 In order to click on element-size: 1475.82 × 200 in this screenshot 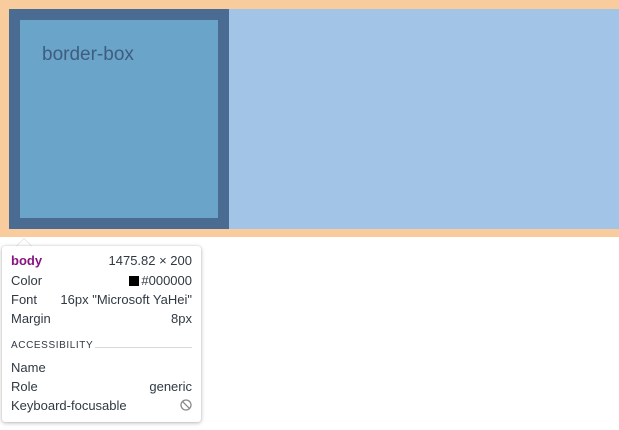, I will do `click(150, 260)`.